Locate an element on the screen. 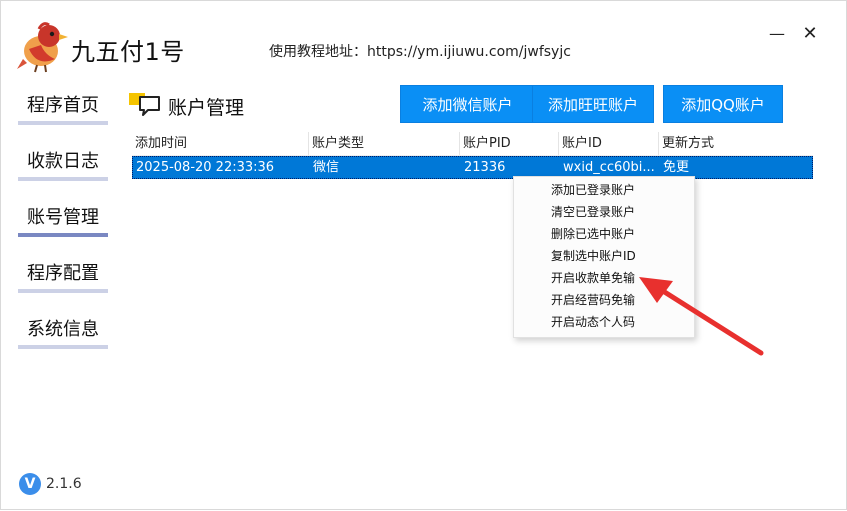 The width and height of the screenshot is (847, 511). version-badge-icon: V is located at coordinates (30, 484).